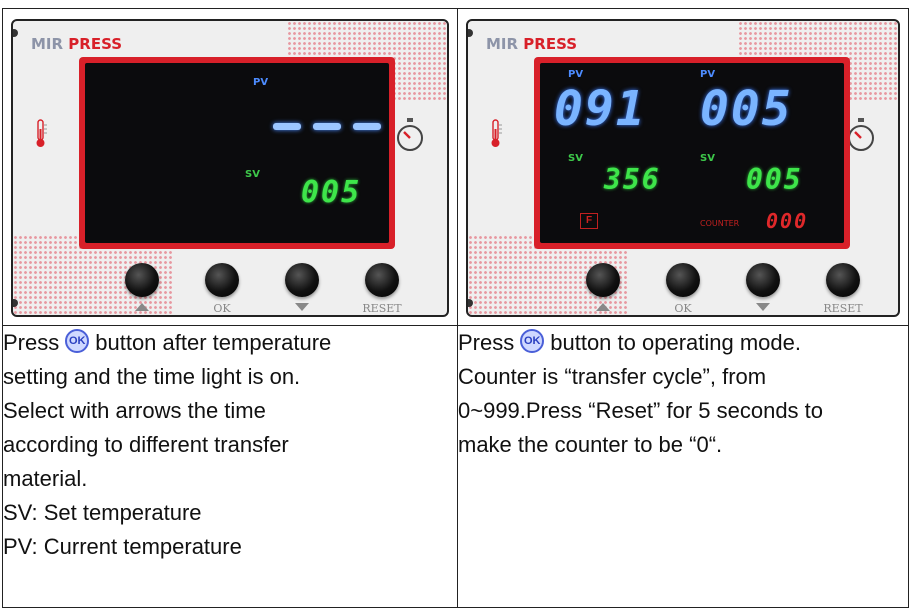  What do you see at coordinates (641, 410) in the screenshot?
I see `text-line: 0~999.Press “Reset” for 5 seconds to` at bounding box center [641, 410].